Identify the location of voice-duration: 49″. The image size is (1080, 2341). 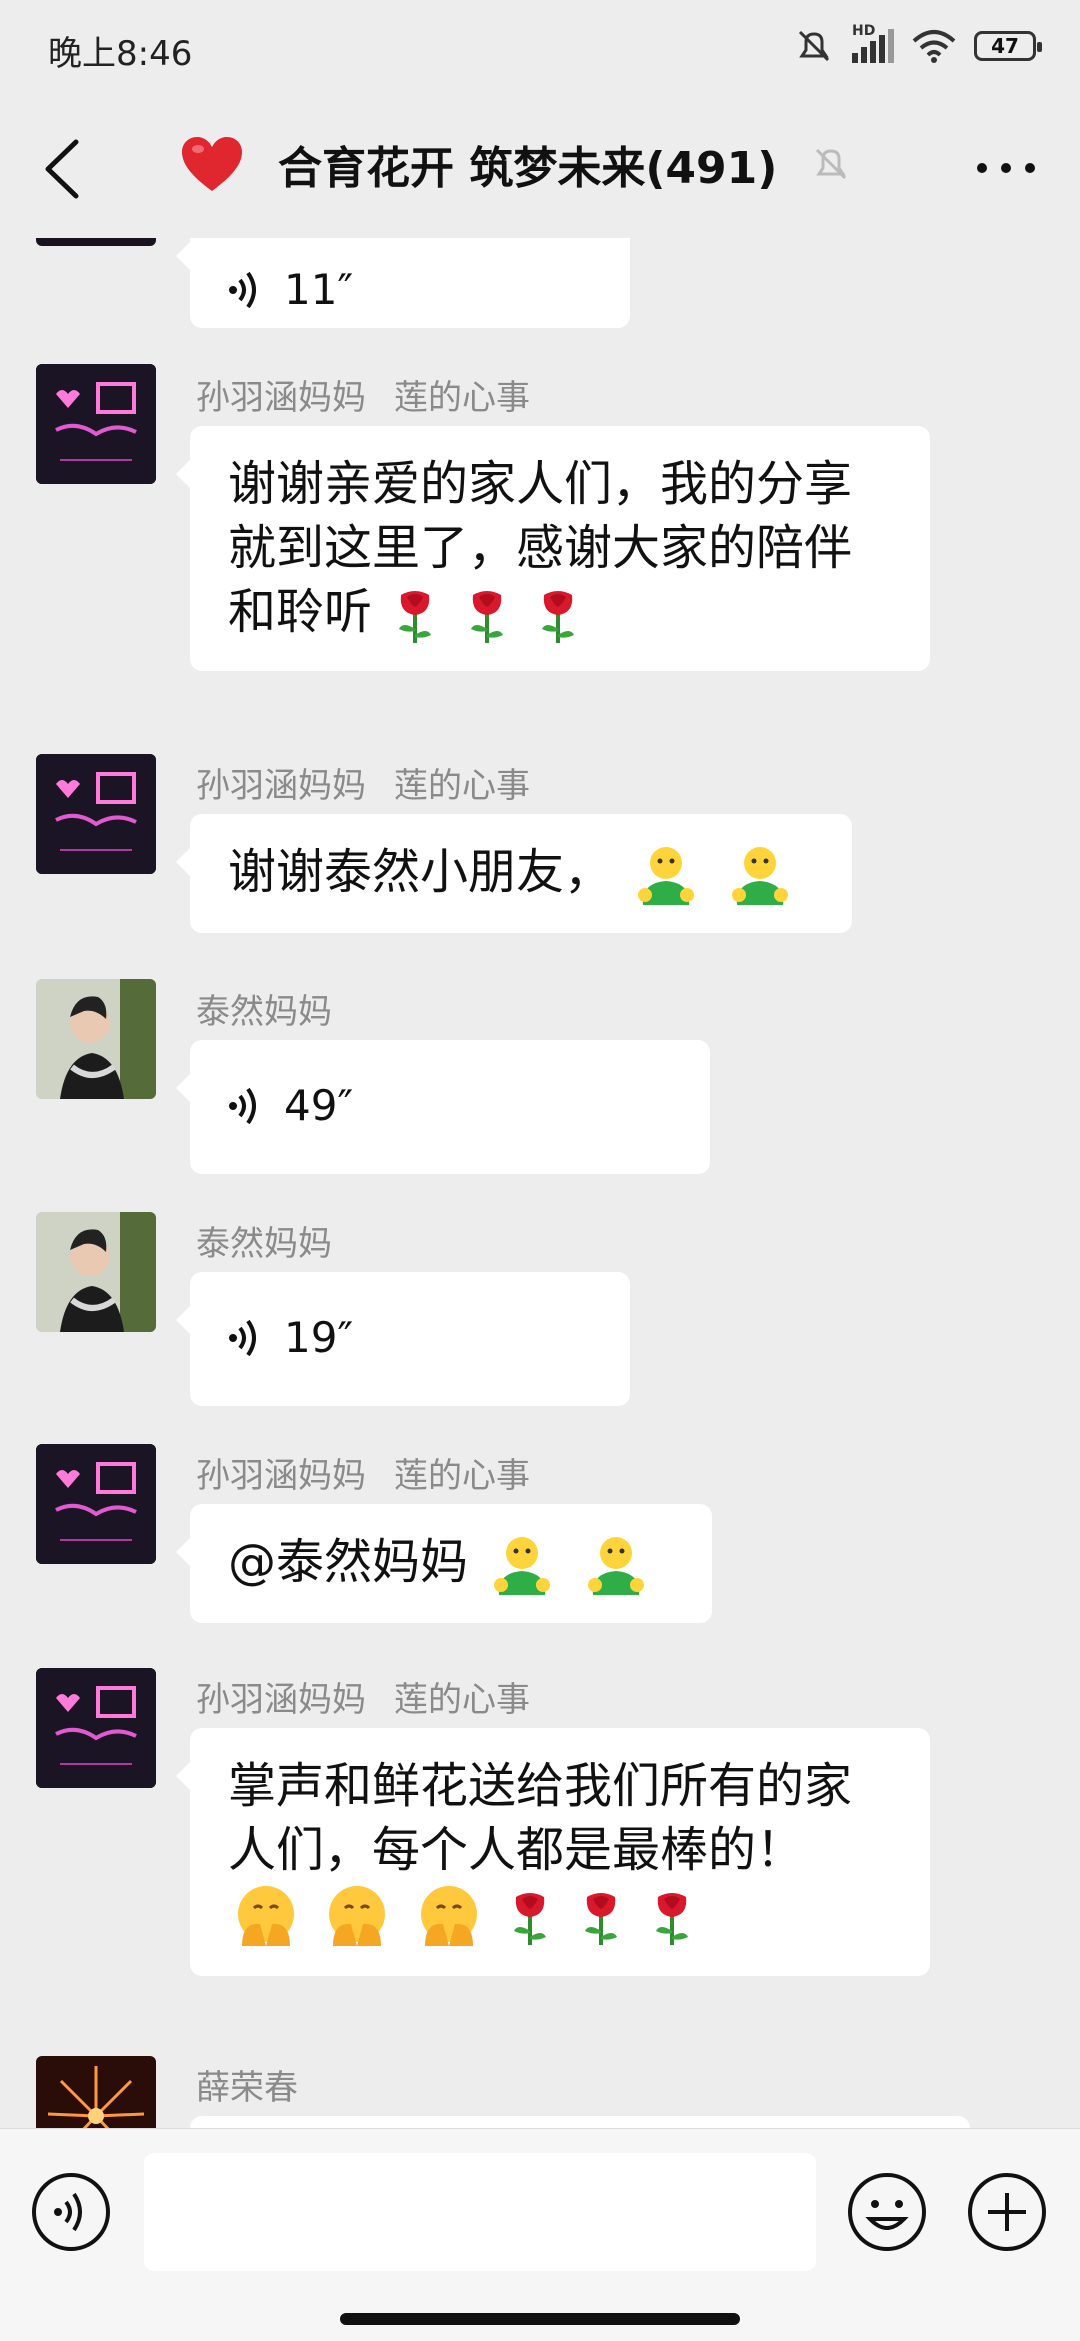
(319, 1105).